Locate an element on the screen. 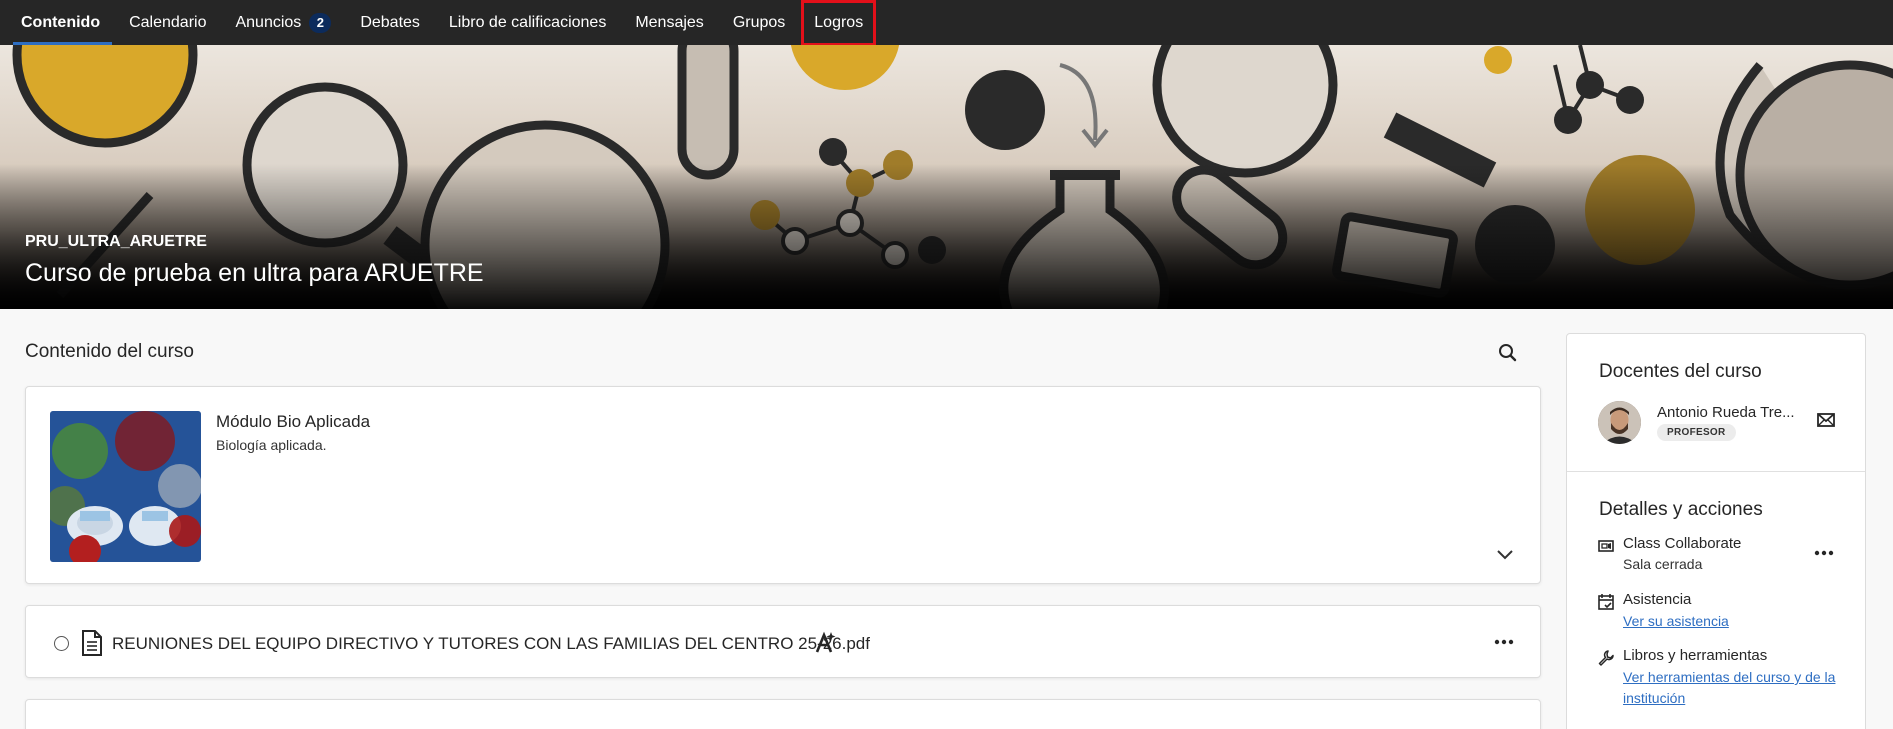 This screenshot has width=1893, height=729. mail-icon is located at coordinates (1826, 420).